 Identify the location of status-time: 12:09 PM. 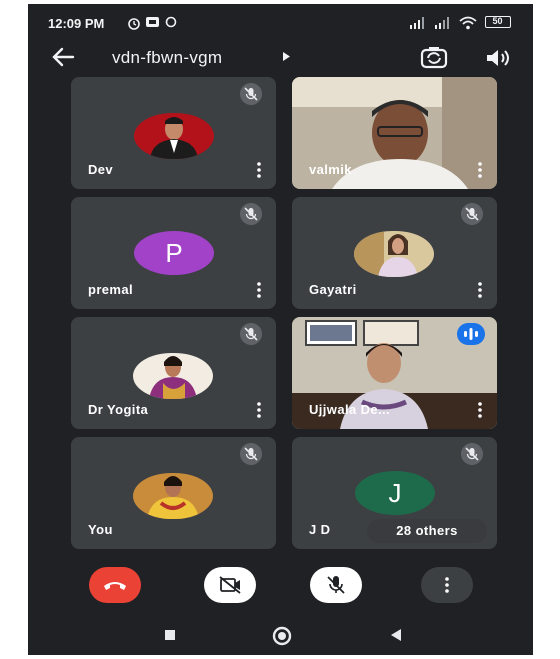
(76, 23).